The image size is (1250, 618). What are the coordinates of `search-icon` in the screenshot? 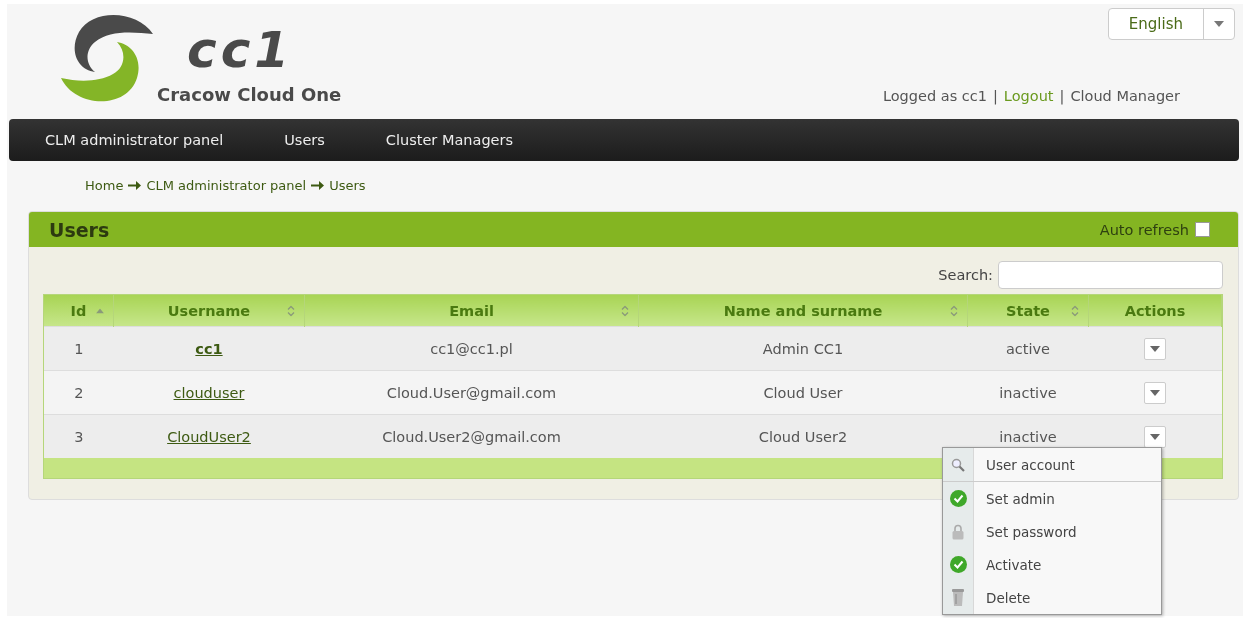 It's located at (958, 464).